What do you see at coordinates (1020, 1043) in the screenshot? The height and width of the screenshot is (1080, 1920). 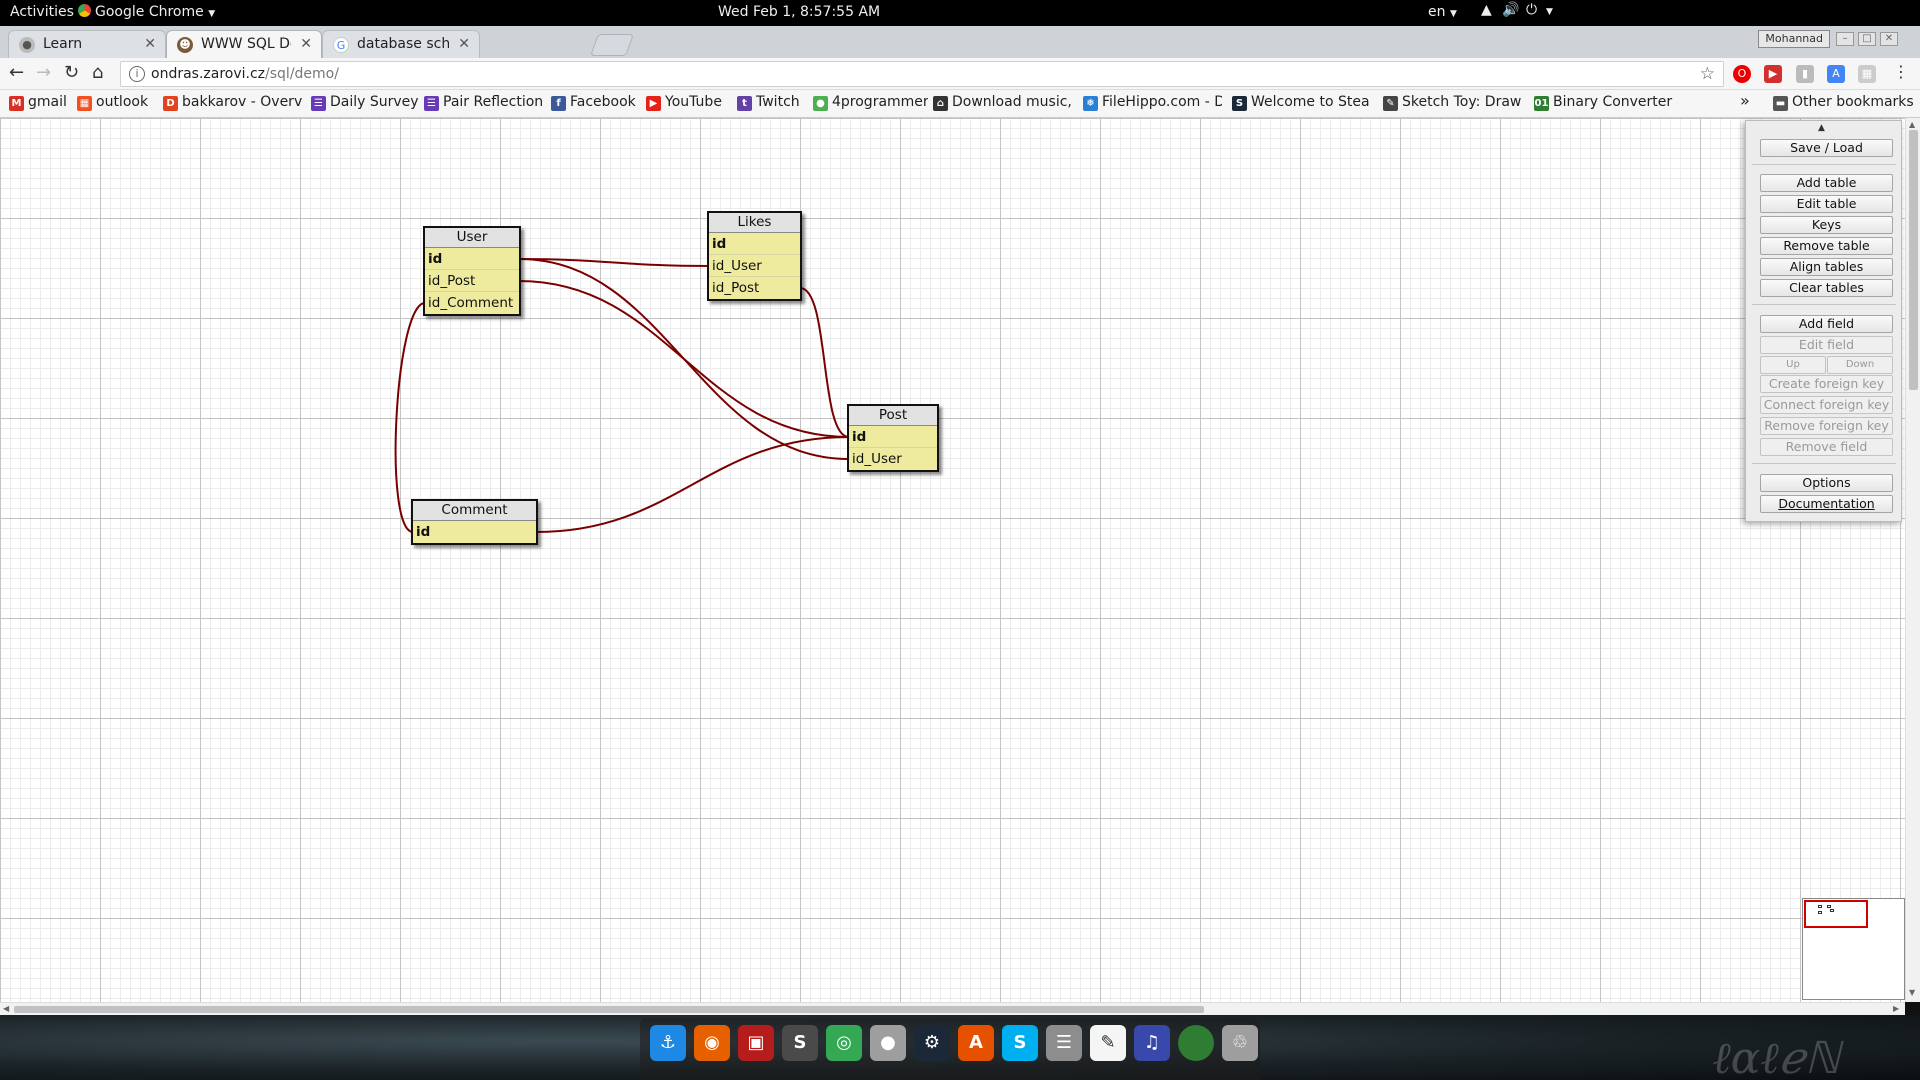 I see `skype-icon: S` at bounding box center [1020, 1043].